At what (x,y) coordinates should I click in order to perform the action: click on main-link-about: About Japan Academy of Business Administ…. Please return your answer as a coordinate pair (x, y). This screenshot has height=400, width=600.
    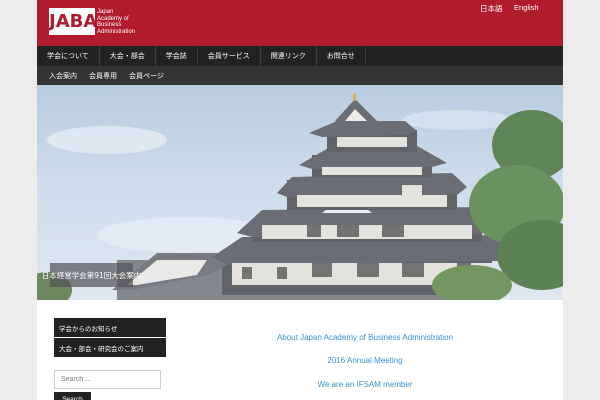
    Looking at the image, I should click on (365, 337).